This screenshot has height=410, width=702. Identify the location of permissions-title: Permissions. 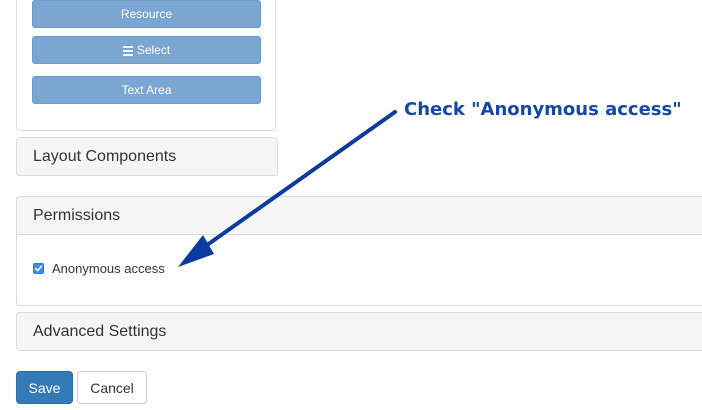
(77, 215).